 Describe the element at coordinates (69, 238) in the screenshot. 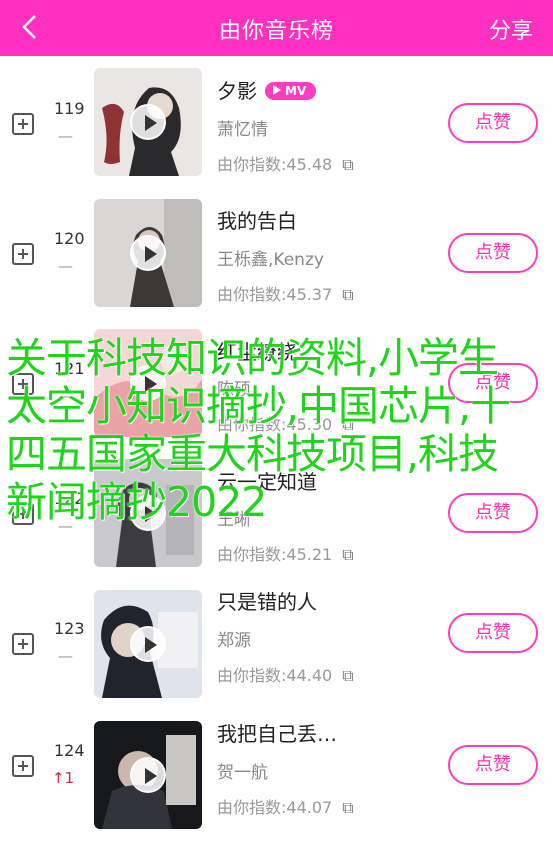

I see `rank-number: 120` at that location.